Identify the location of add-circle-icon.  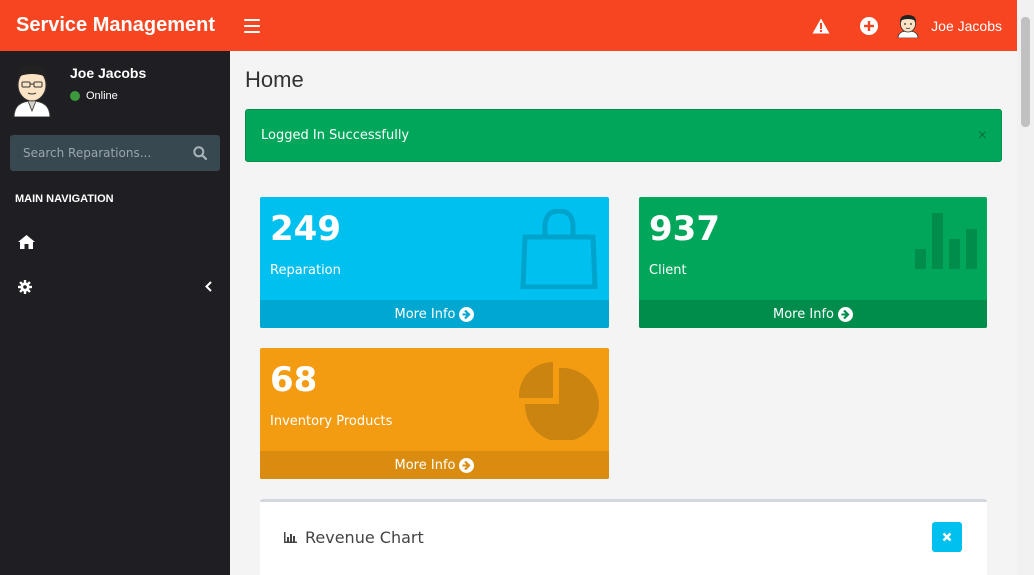
(869, 25).